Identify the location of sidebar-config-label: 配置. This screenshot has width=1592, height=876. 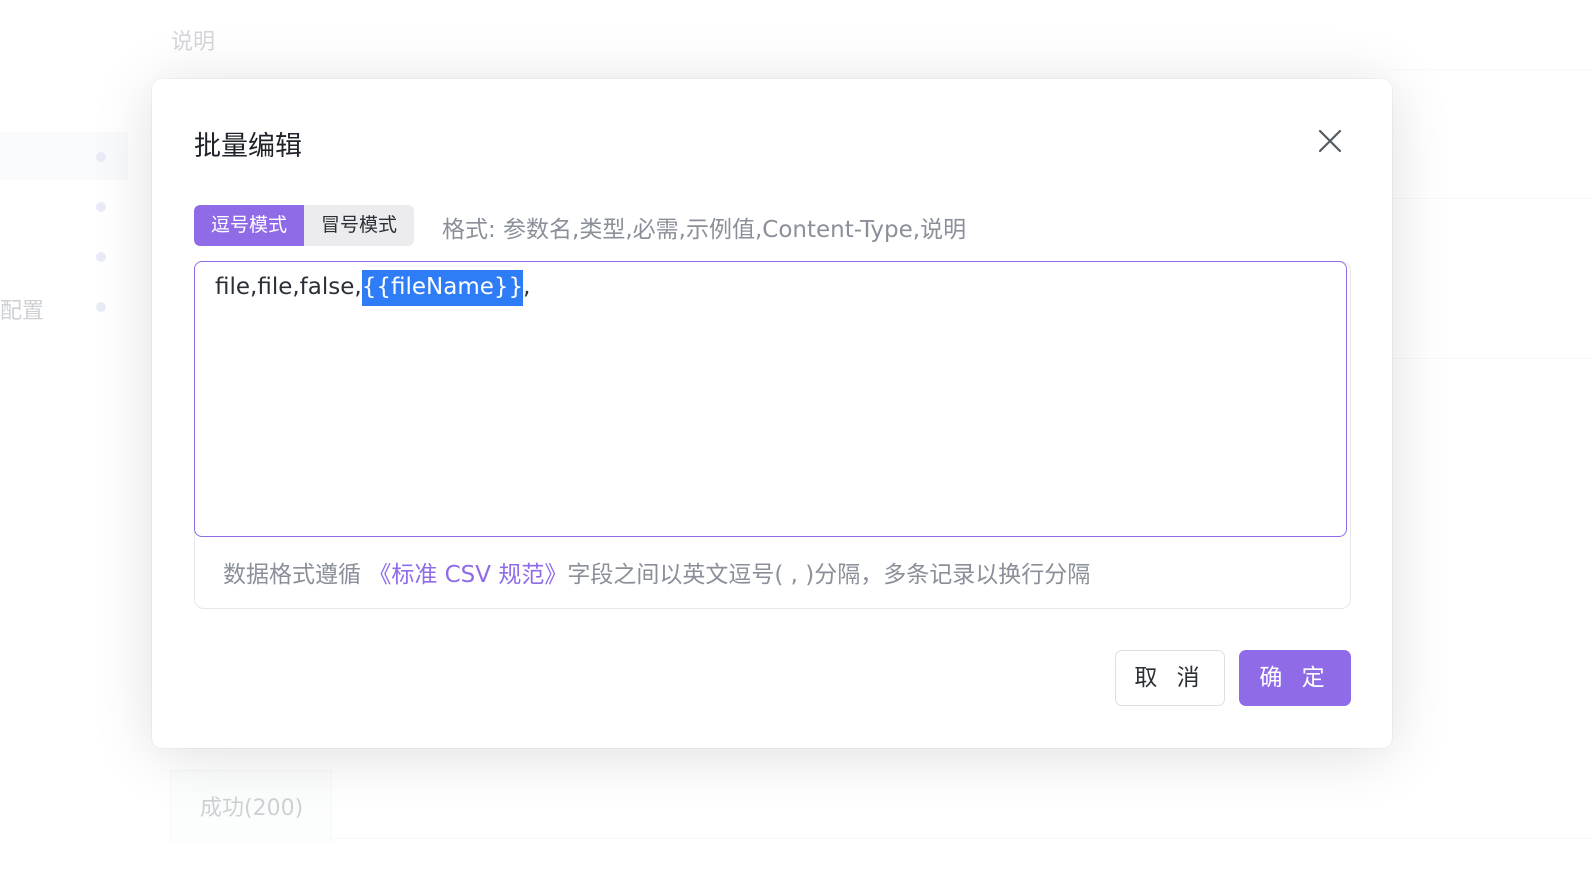
(22, 311).